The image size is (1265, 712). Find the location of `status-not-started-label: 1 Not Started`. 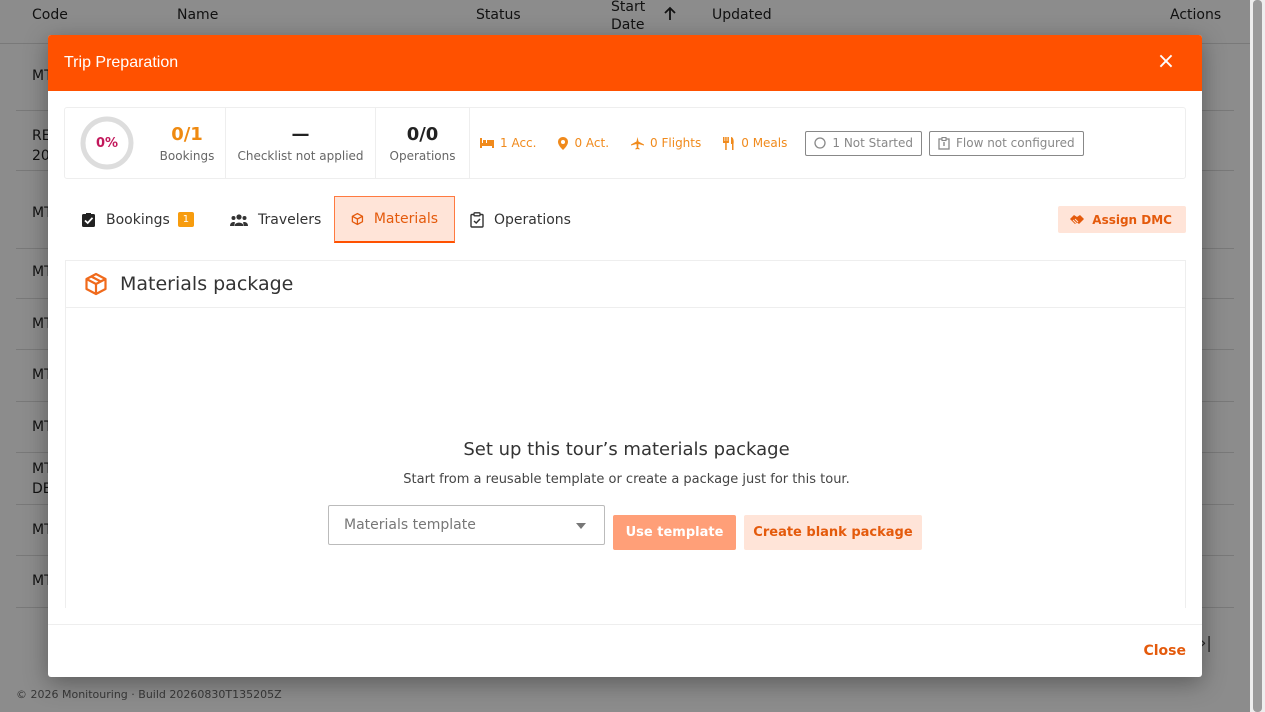

status-not-started-label: 1 Not Started is located at coordinates (872, 143).